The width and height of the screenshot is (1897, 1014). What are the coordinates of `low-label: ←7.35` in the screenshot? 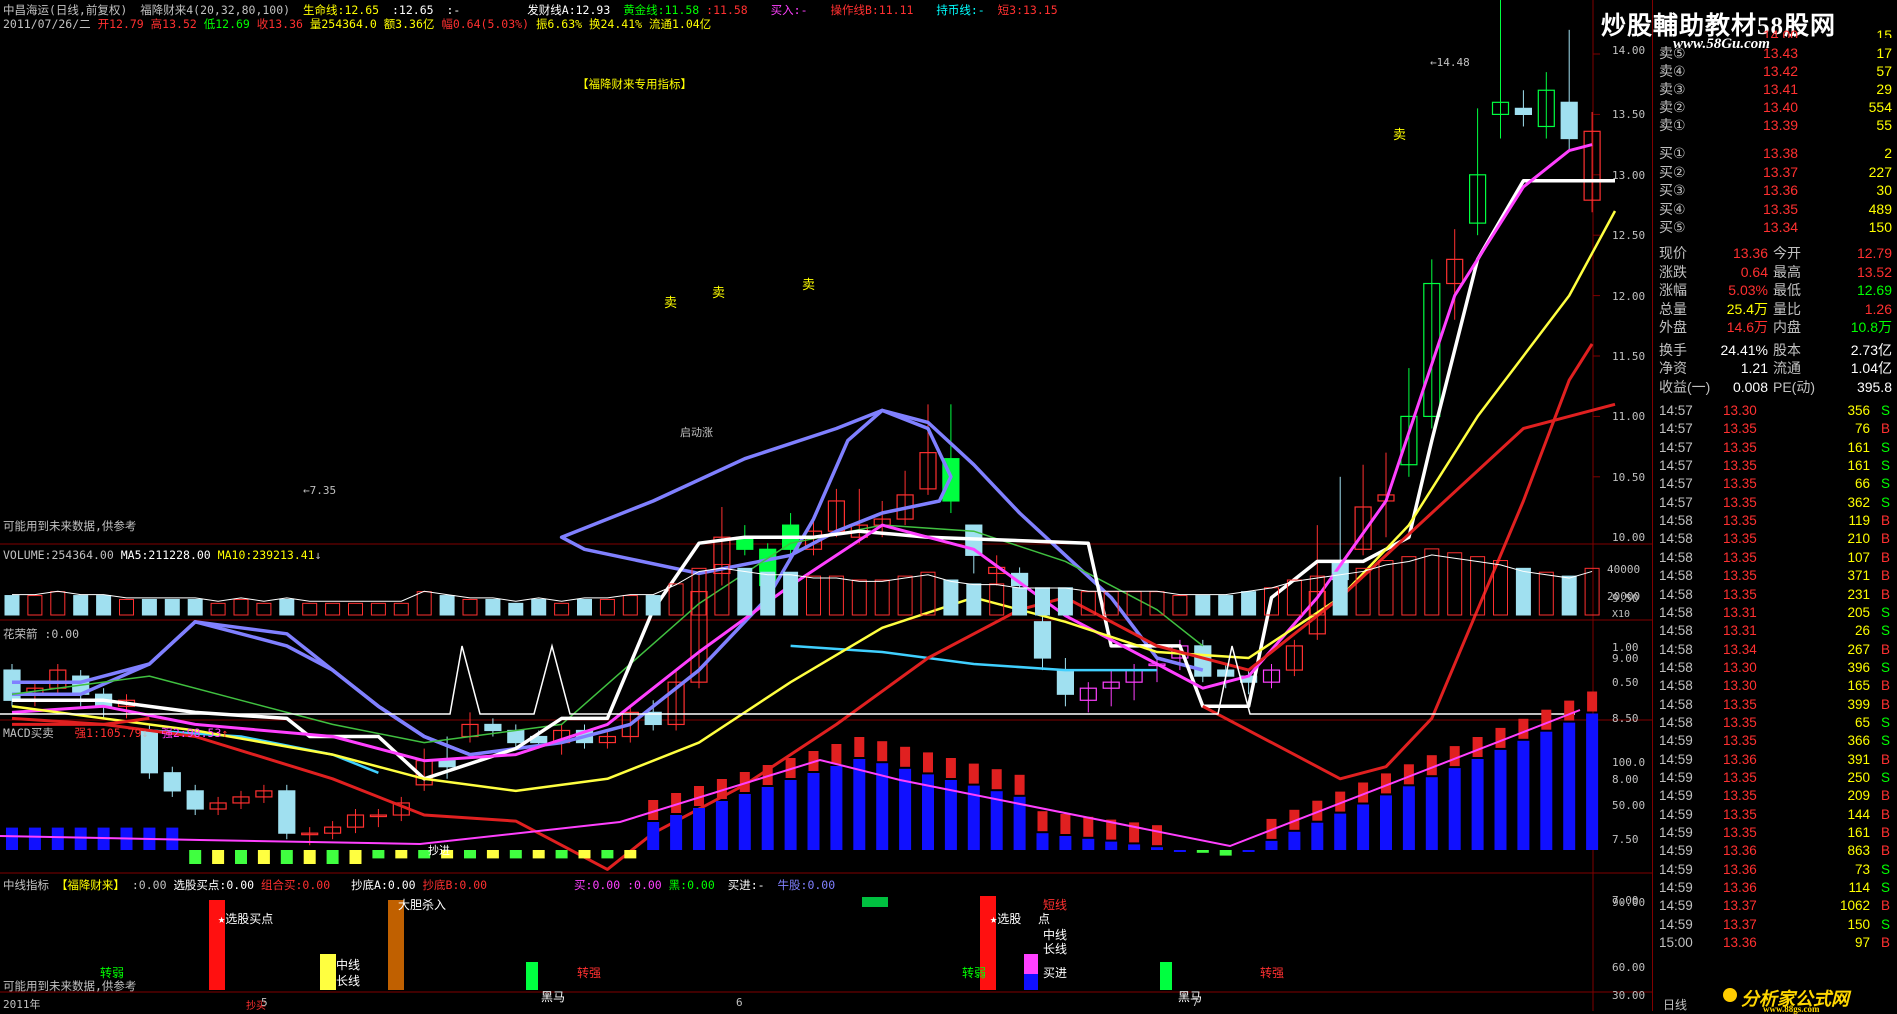 It's located at (320, 490).